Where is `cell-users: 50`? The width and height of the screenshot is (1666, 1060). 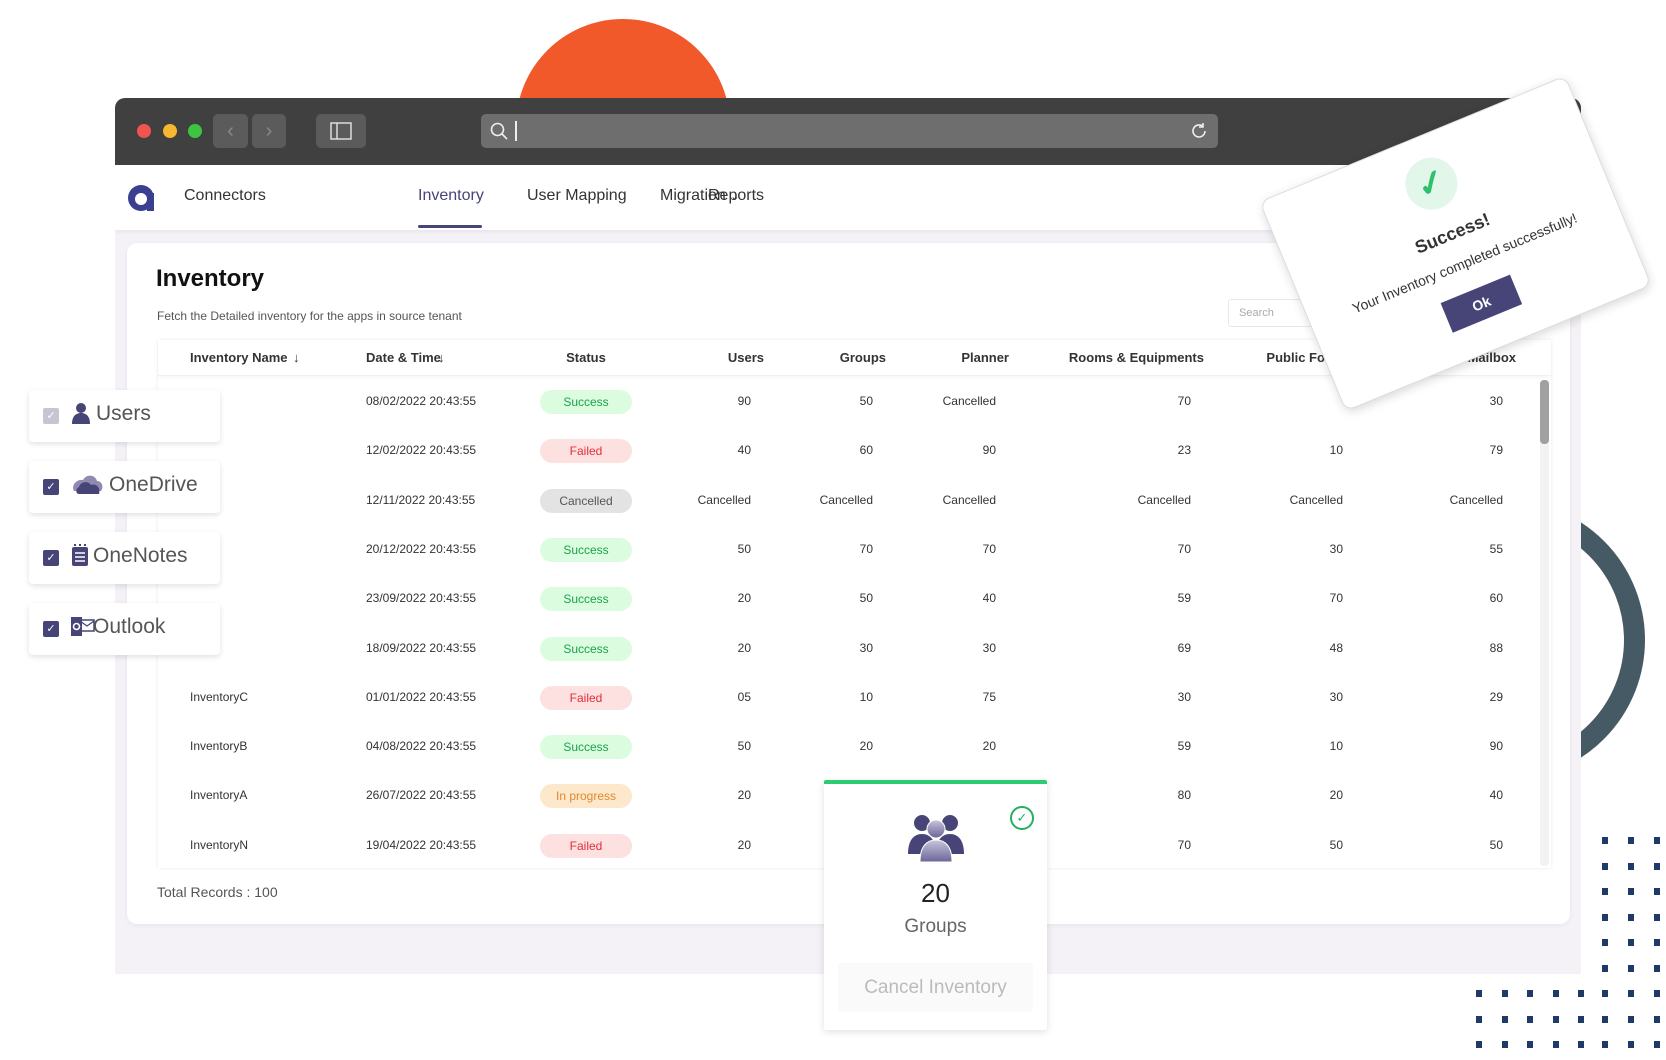
cell-users: 50 is located at coordinates (744, 548).